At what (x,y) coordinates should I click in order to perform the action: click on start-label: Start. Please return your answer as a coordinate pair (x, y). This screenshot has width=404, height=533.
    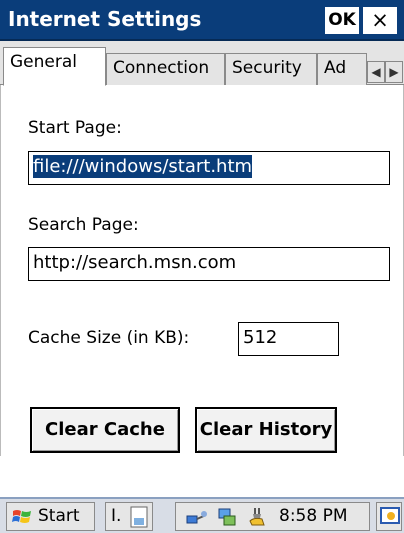
    Looking at the image, I should click on (59, 516).